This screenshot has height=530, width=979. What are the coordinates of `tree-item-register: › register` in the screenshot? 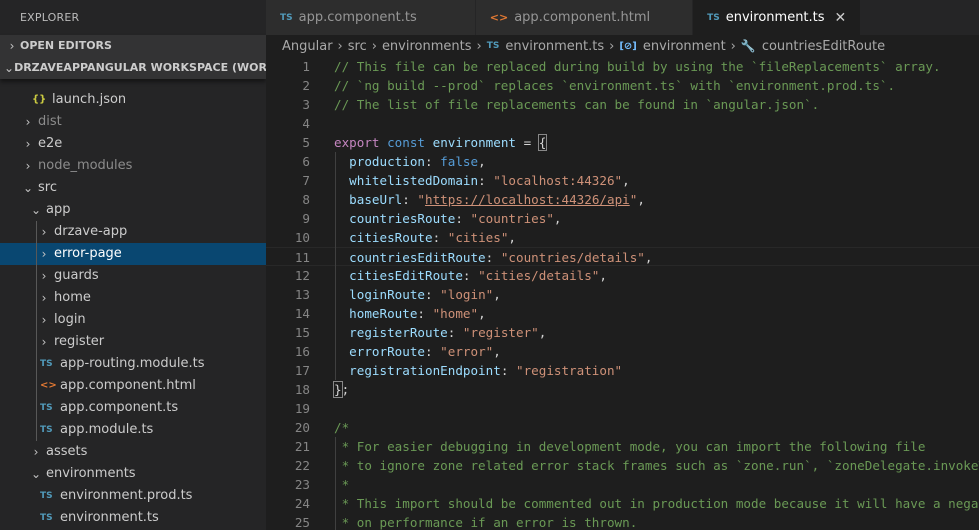 It's located at (133, 342).